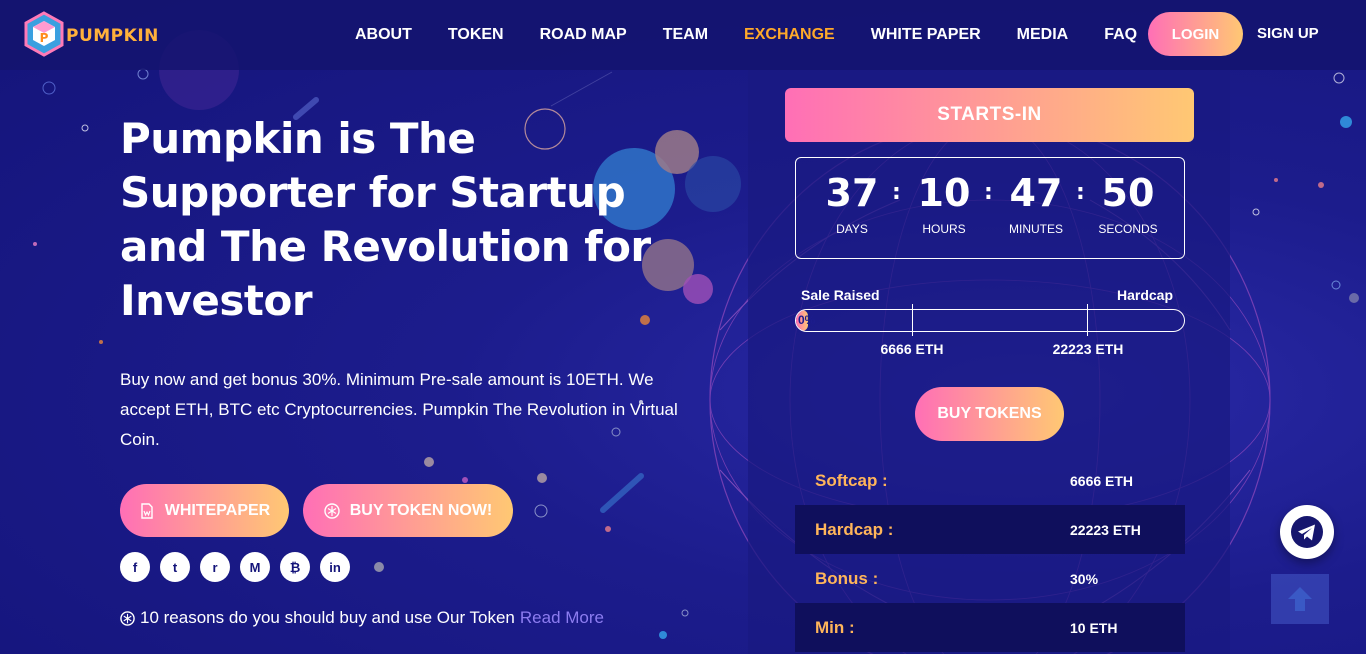 The width and height of the screenshot is (1366, 654). Describe the element at coordinates (1105, 529) in the screenshot. I see `sale-info-value: 22223 ETH` at that location.